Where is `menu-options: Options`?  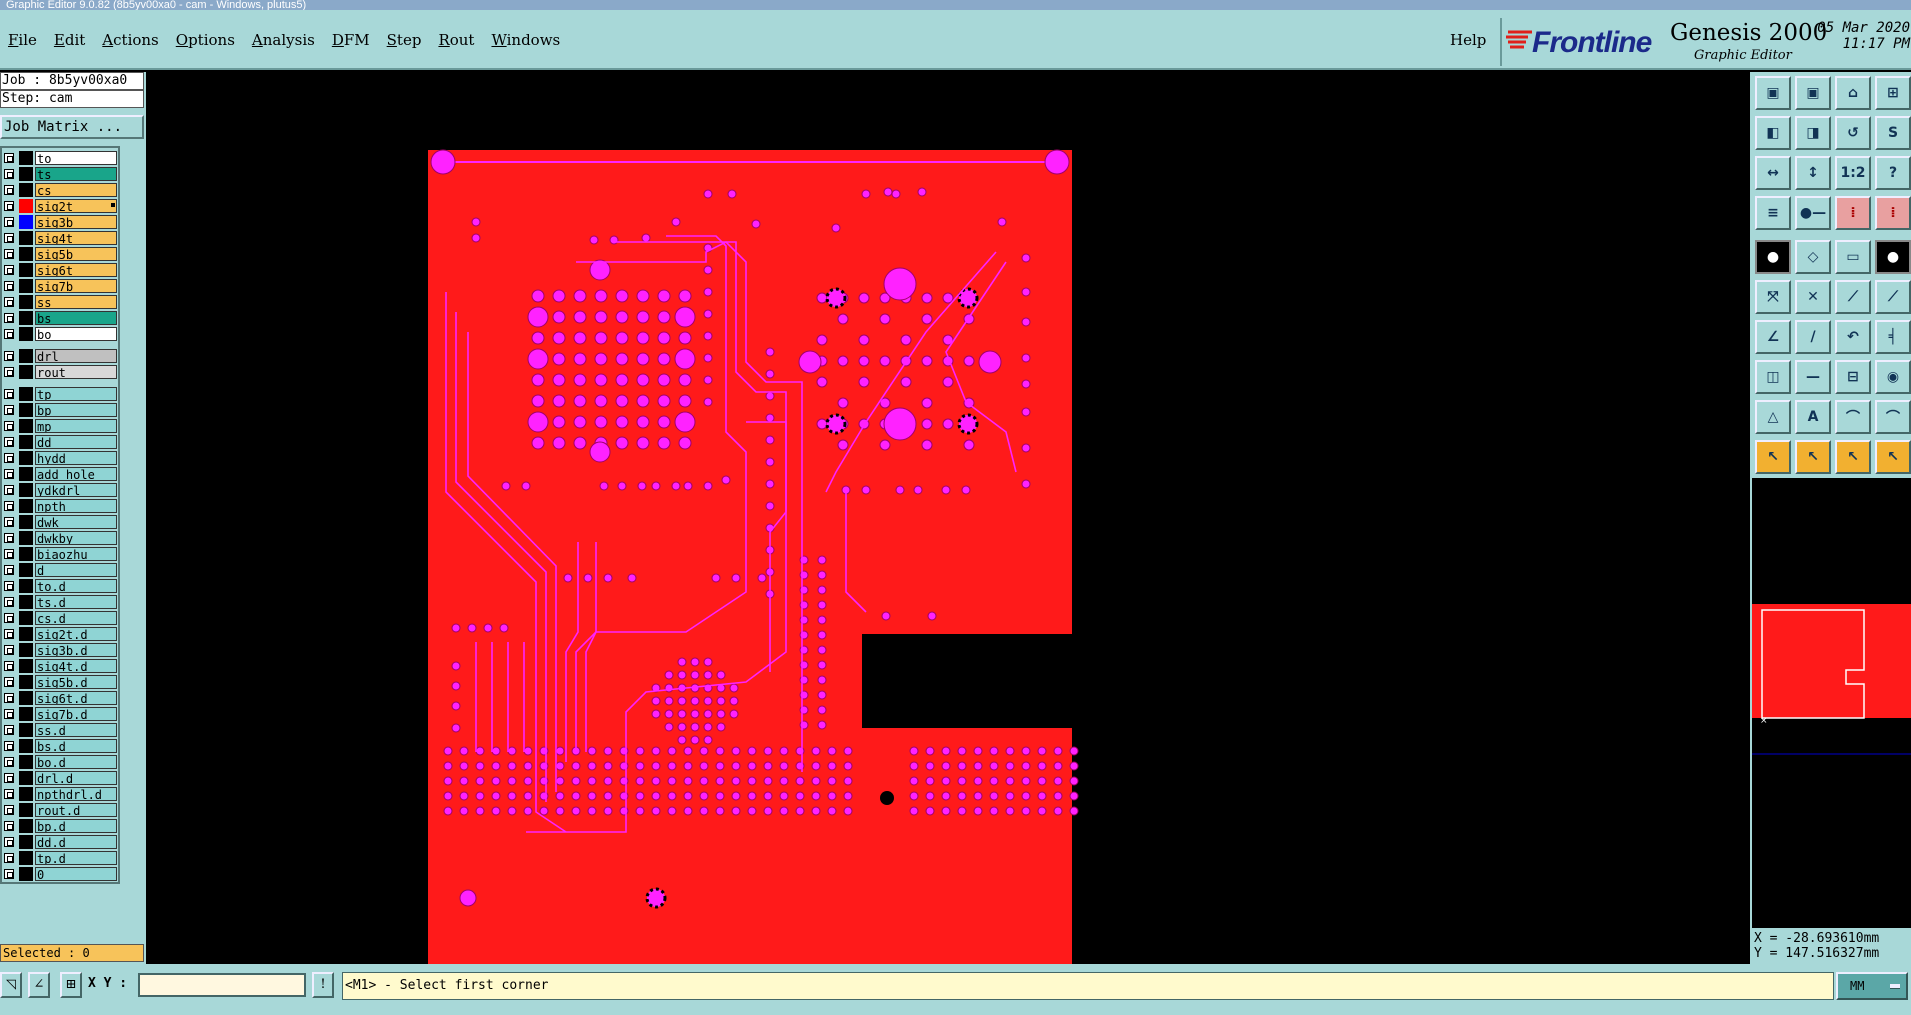
menu-options: Options is located at coordinates (206, 40).